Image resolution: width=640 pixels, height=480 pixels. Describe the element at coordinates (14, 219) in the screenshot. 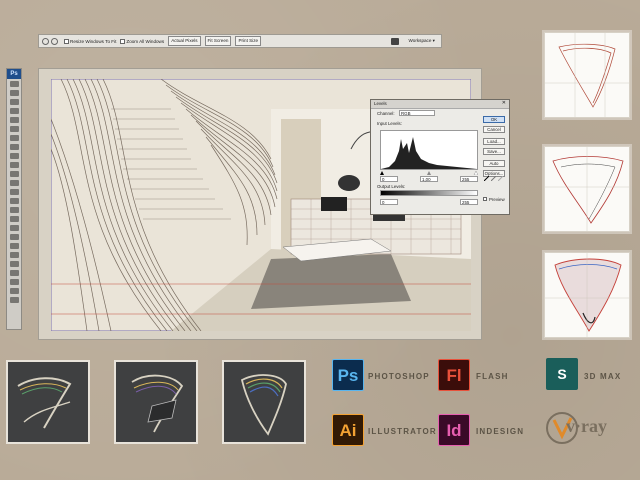

I see `type-tool-icon` at that location.